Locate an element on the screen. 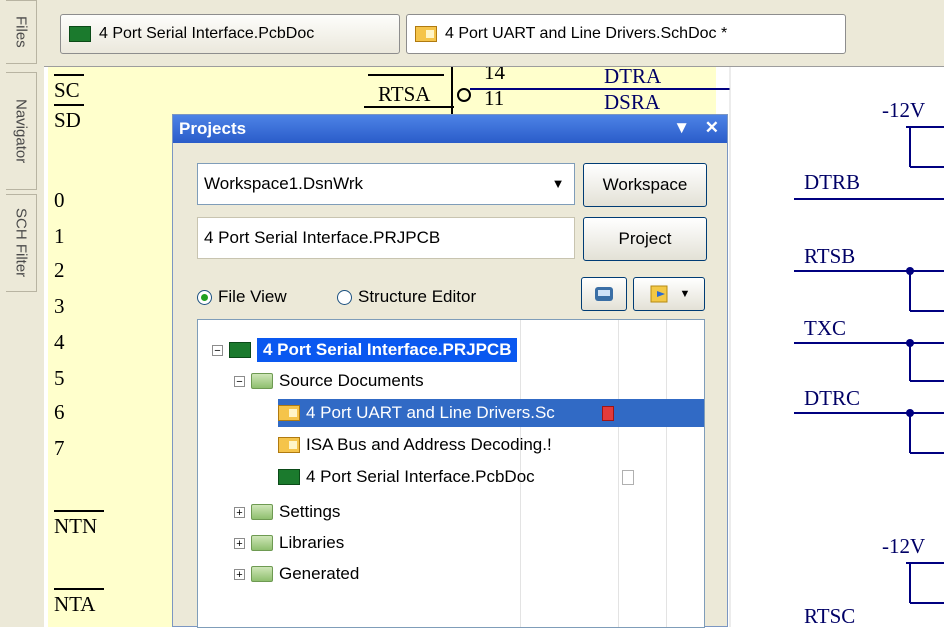 This screenshot has width=944, height=628. tree-folder-libraries: + Libraries is located at coordinates (289, 543).